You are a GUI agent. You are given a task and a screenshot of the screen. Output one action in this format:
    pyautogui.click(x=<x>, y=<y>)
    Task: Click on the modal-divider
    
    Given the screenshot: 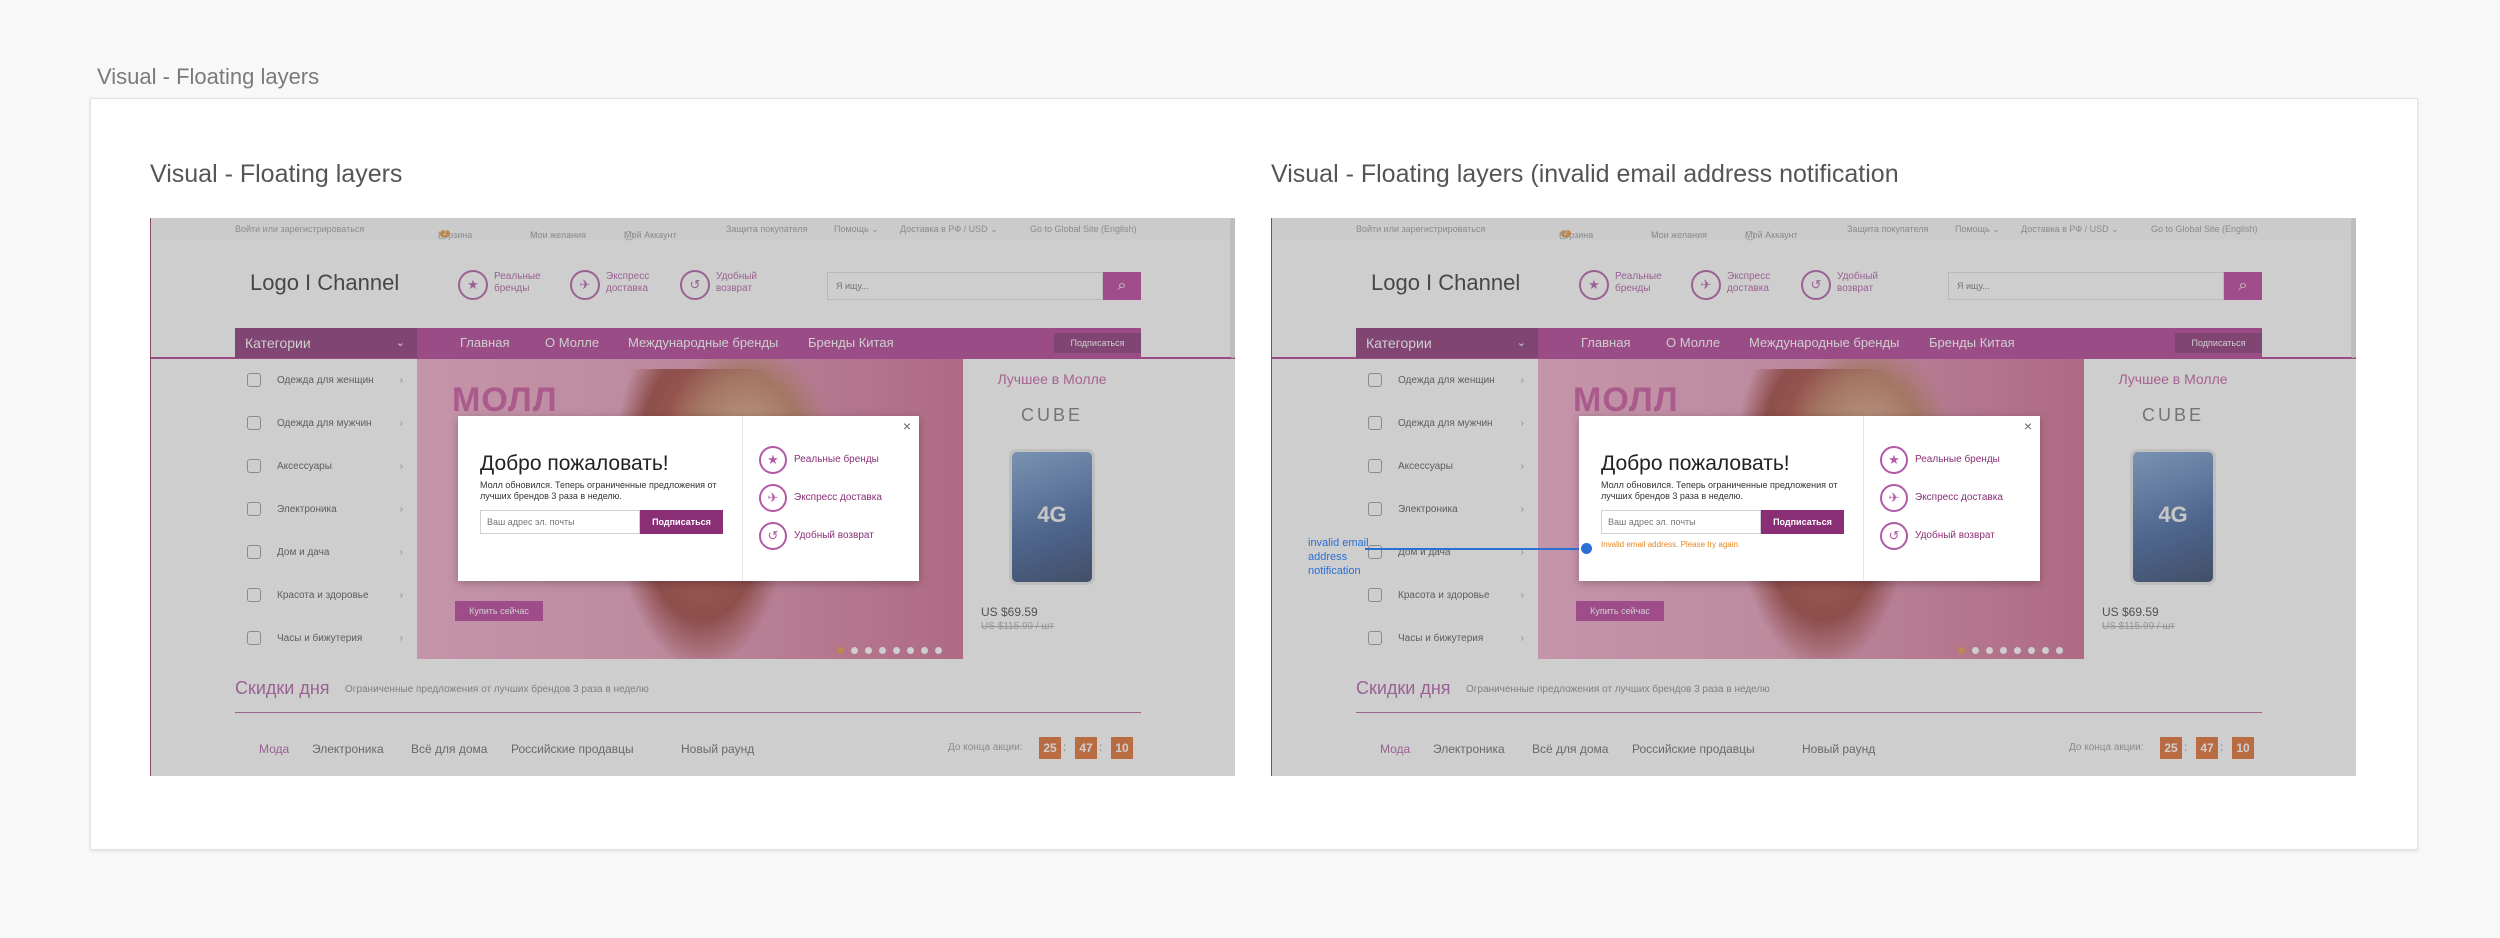 What is the action you would take?
    pyautogui.click(x=742, y=498)
    